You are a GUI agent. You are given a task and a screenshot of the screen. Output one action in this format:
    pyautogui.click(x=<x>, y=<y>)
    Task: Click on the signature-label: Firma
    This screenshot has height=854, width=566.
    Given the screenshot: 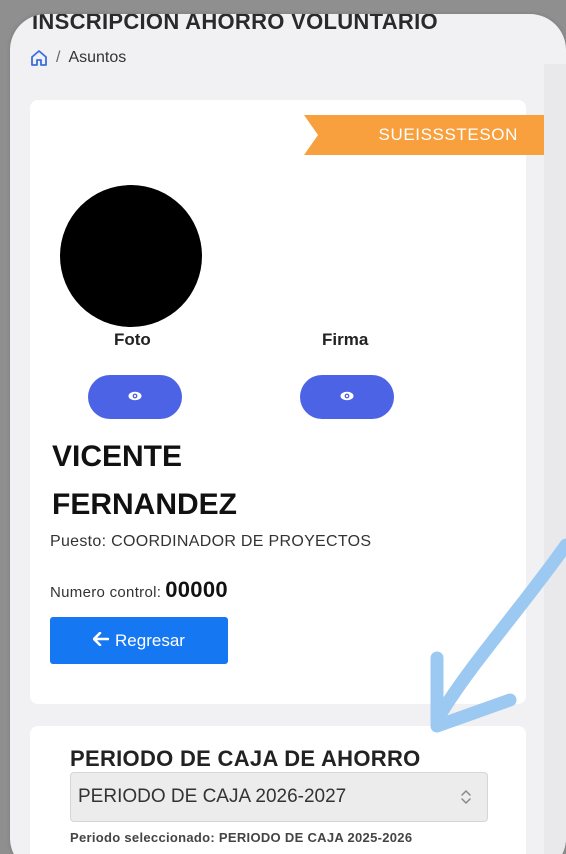 What is the action you would take?
    pyautogui.click(x=345, y=339)
    